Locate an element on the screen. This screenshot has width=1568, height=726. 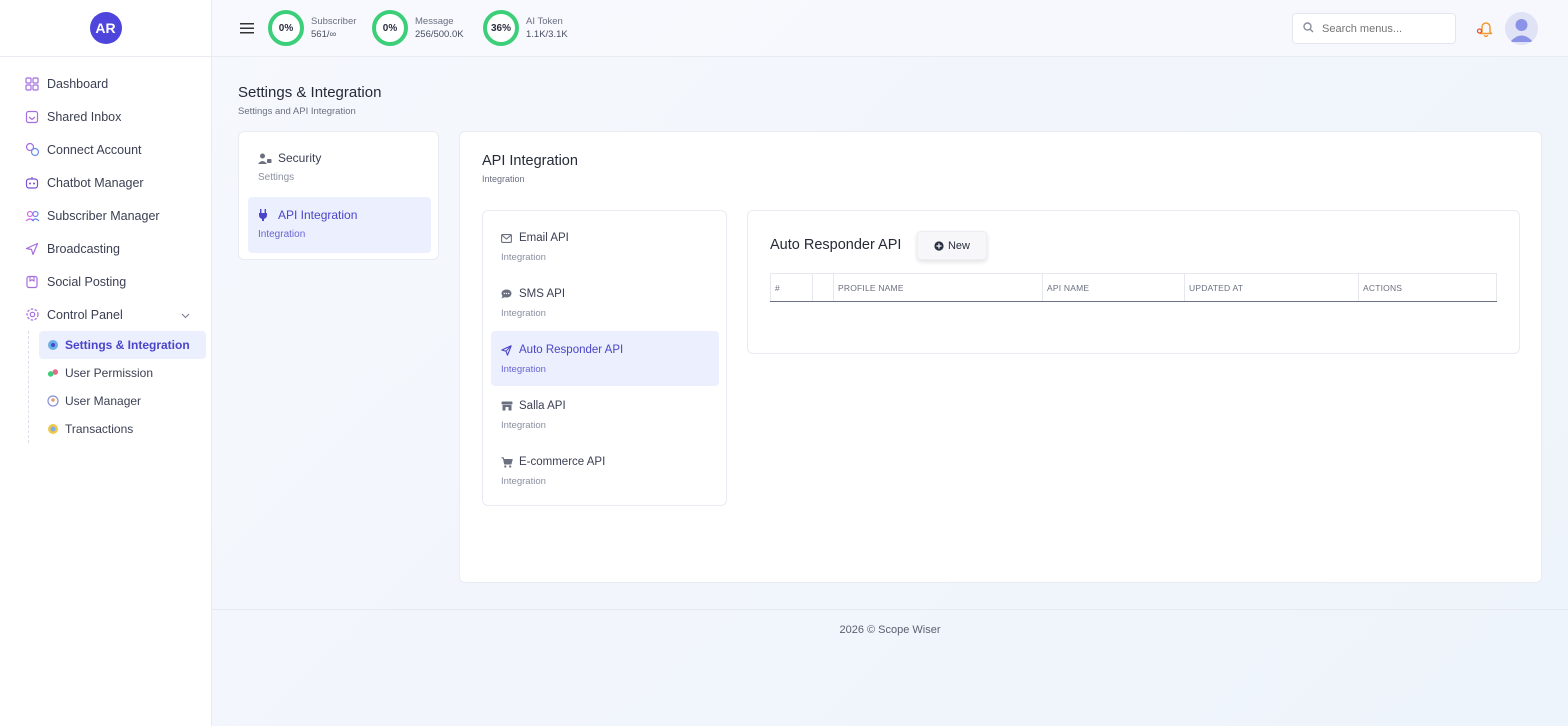
message-meter: 0% Message 256/500.0K is located at coordinates (418, 28).